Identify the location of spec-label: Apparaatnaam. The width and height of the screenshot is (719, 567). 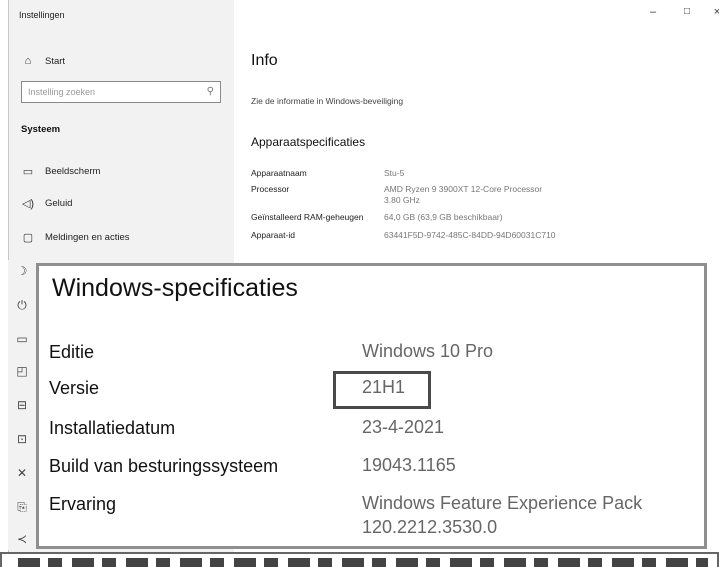
(279, 173).